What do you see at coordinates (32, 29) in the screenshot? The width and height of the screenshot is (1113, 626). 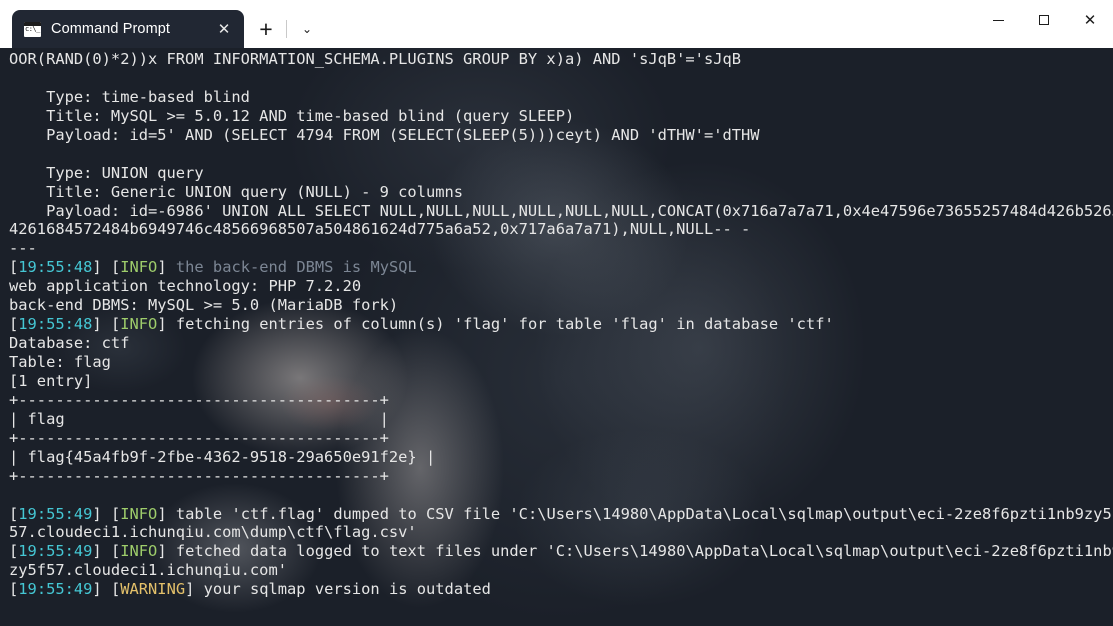 I see `command-prompt-icon` at bounding box center [32, 29].